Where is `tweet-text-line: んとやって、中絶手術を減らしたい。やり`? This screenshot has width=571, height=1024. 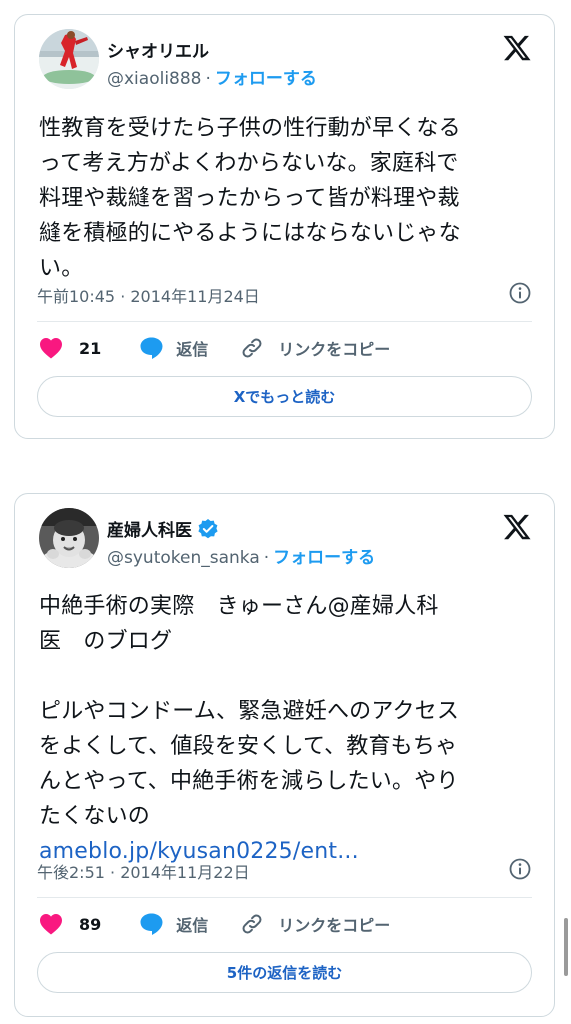
tweet-text-line: んとやって、中絶手術を減らしたい。やり is located at coordinates (249, 781).